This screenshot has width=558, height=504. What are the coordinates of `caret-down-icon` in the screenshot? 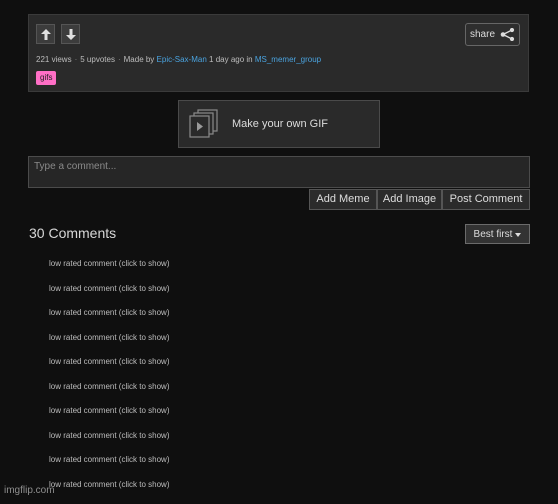 It's located at (518, 235).